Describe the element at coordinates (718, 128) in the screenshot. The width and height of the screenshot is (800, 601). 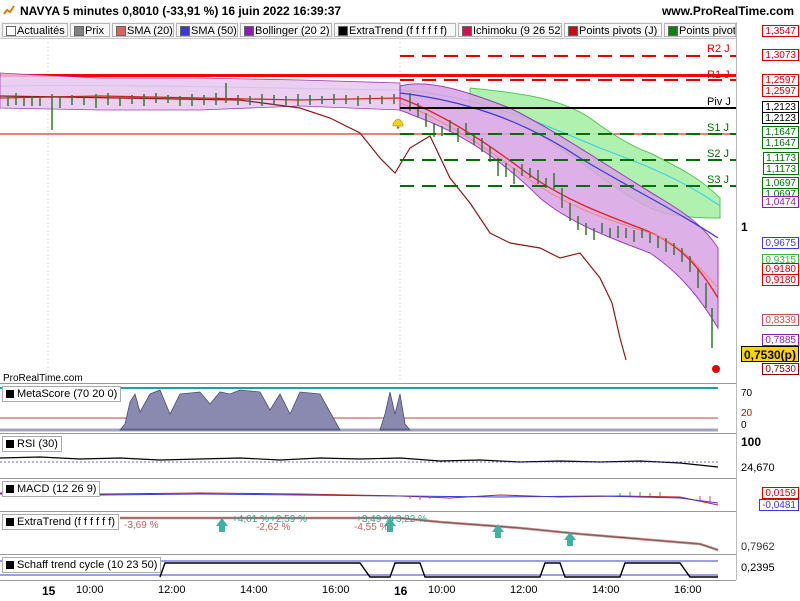
I see `pivot-label-s1: S1 J` at that location.